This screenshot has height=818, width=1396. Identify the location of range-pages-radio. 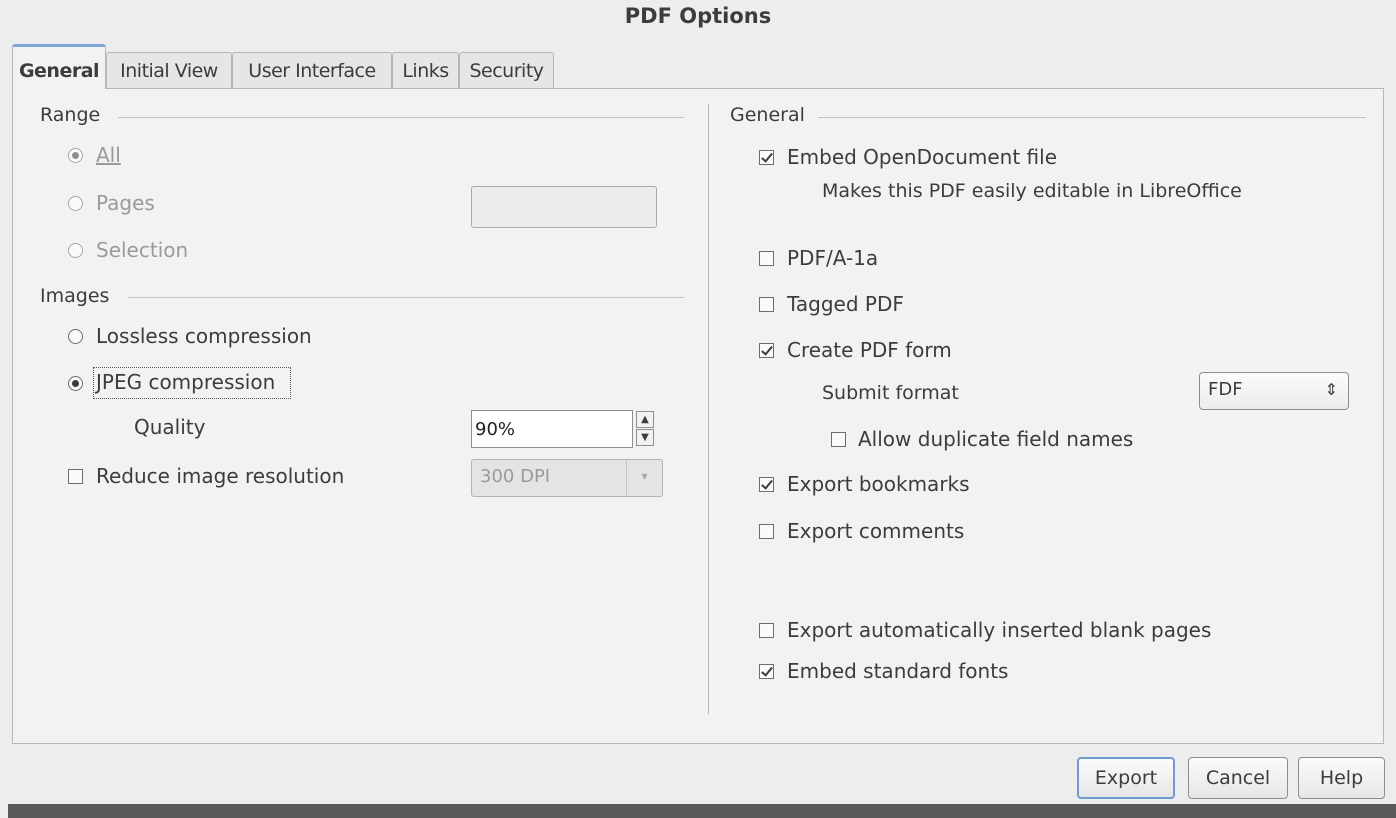
(75, 203).